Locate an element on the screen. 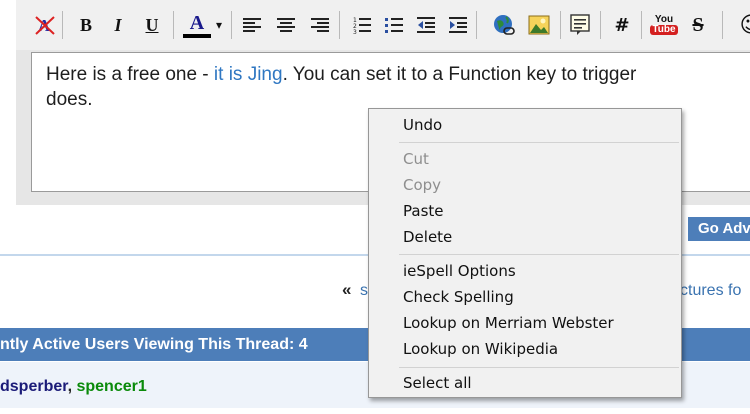 Image resolution: width=750 pixels, height=414 pixels. align-right-icon is located at coordinates (320, 25).